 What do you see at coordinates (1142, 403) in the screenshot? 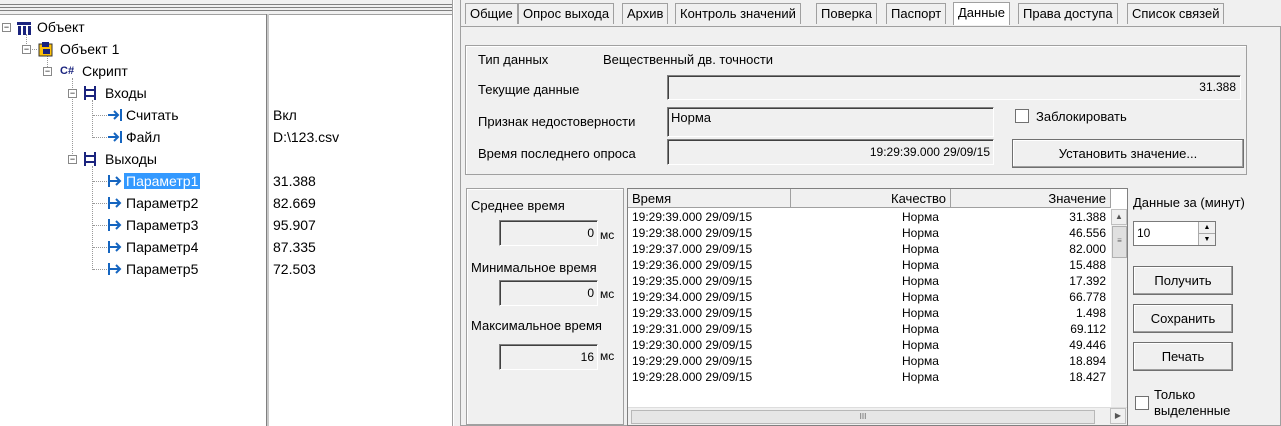
I see `only-selected-checkbox` at bounding box center [1142, 403].